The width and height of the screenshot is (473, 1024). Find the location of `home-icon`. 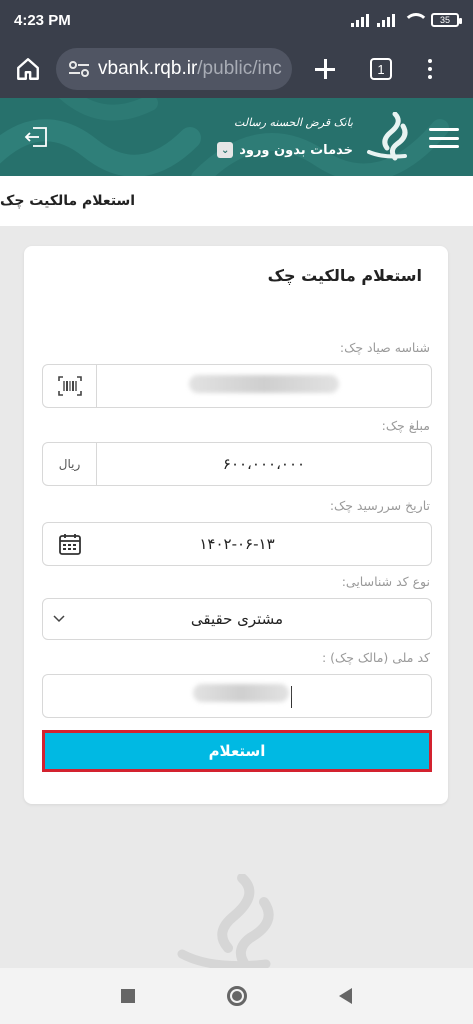

home-icon is located at coordinates (28, 69).